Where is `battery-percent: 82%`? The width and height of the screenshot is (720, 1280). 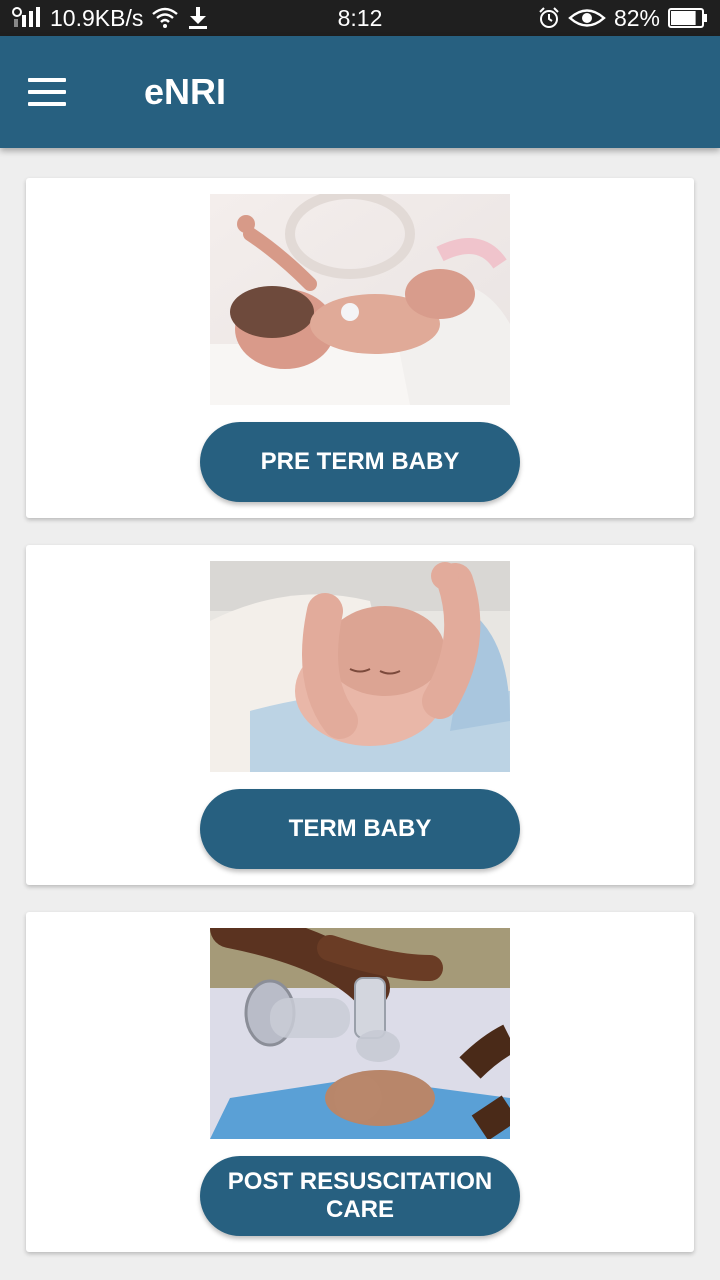 battery-percent: 82% is located at coordinates (636, 17).